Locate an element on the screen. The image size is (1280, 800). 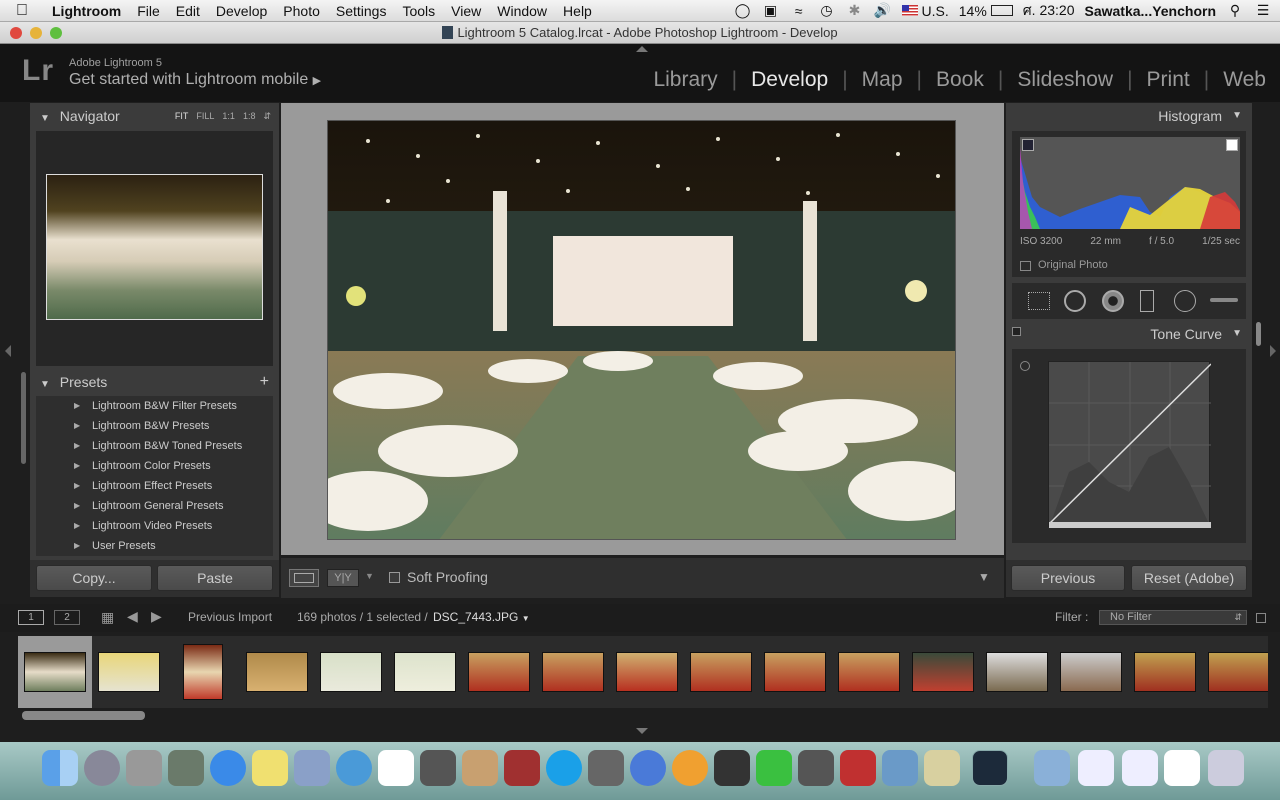
finder-icon is located at coordinates (60, 768).